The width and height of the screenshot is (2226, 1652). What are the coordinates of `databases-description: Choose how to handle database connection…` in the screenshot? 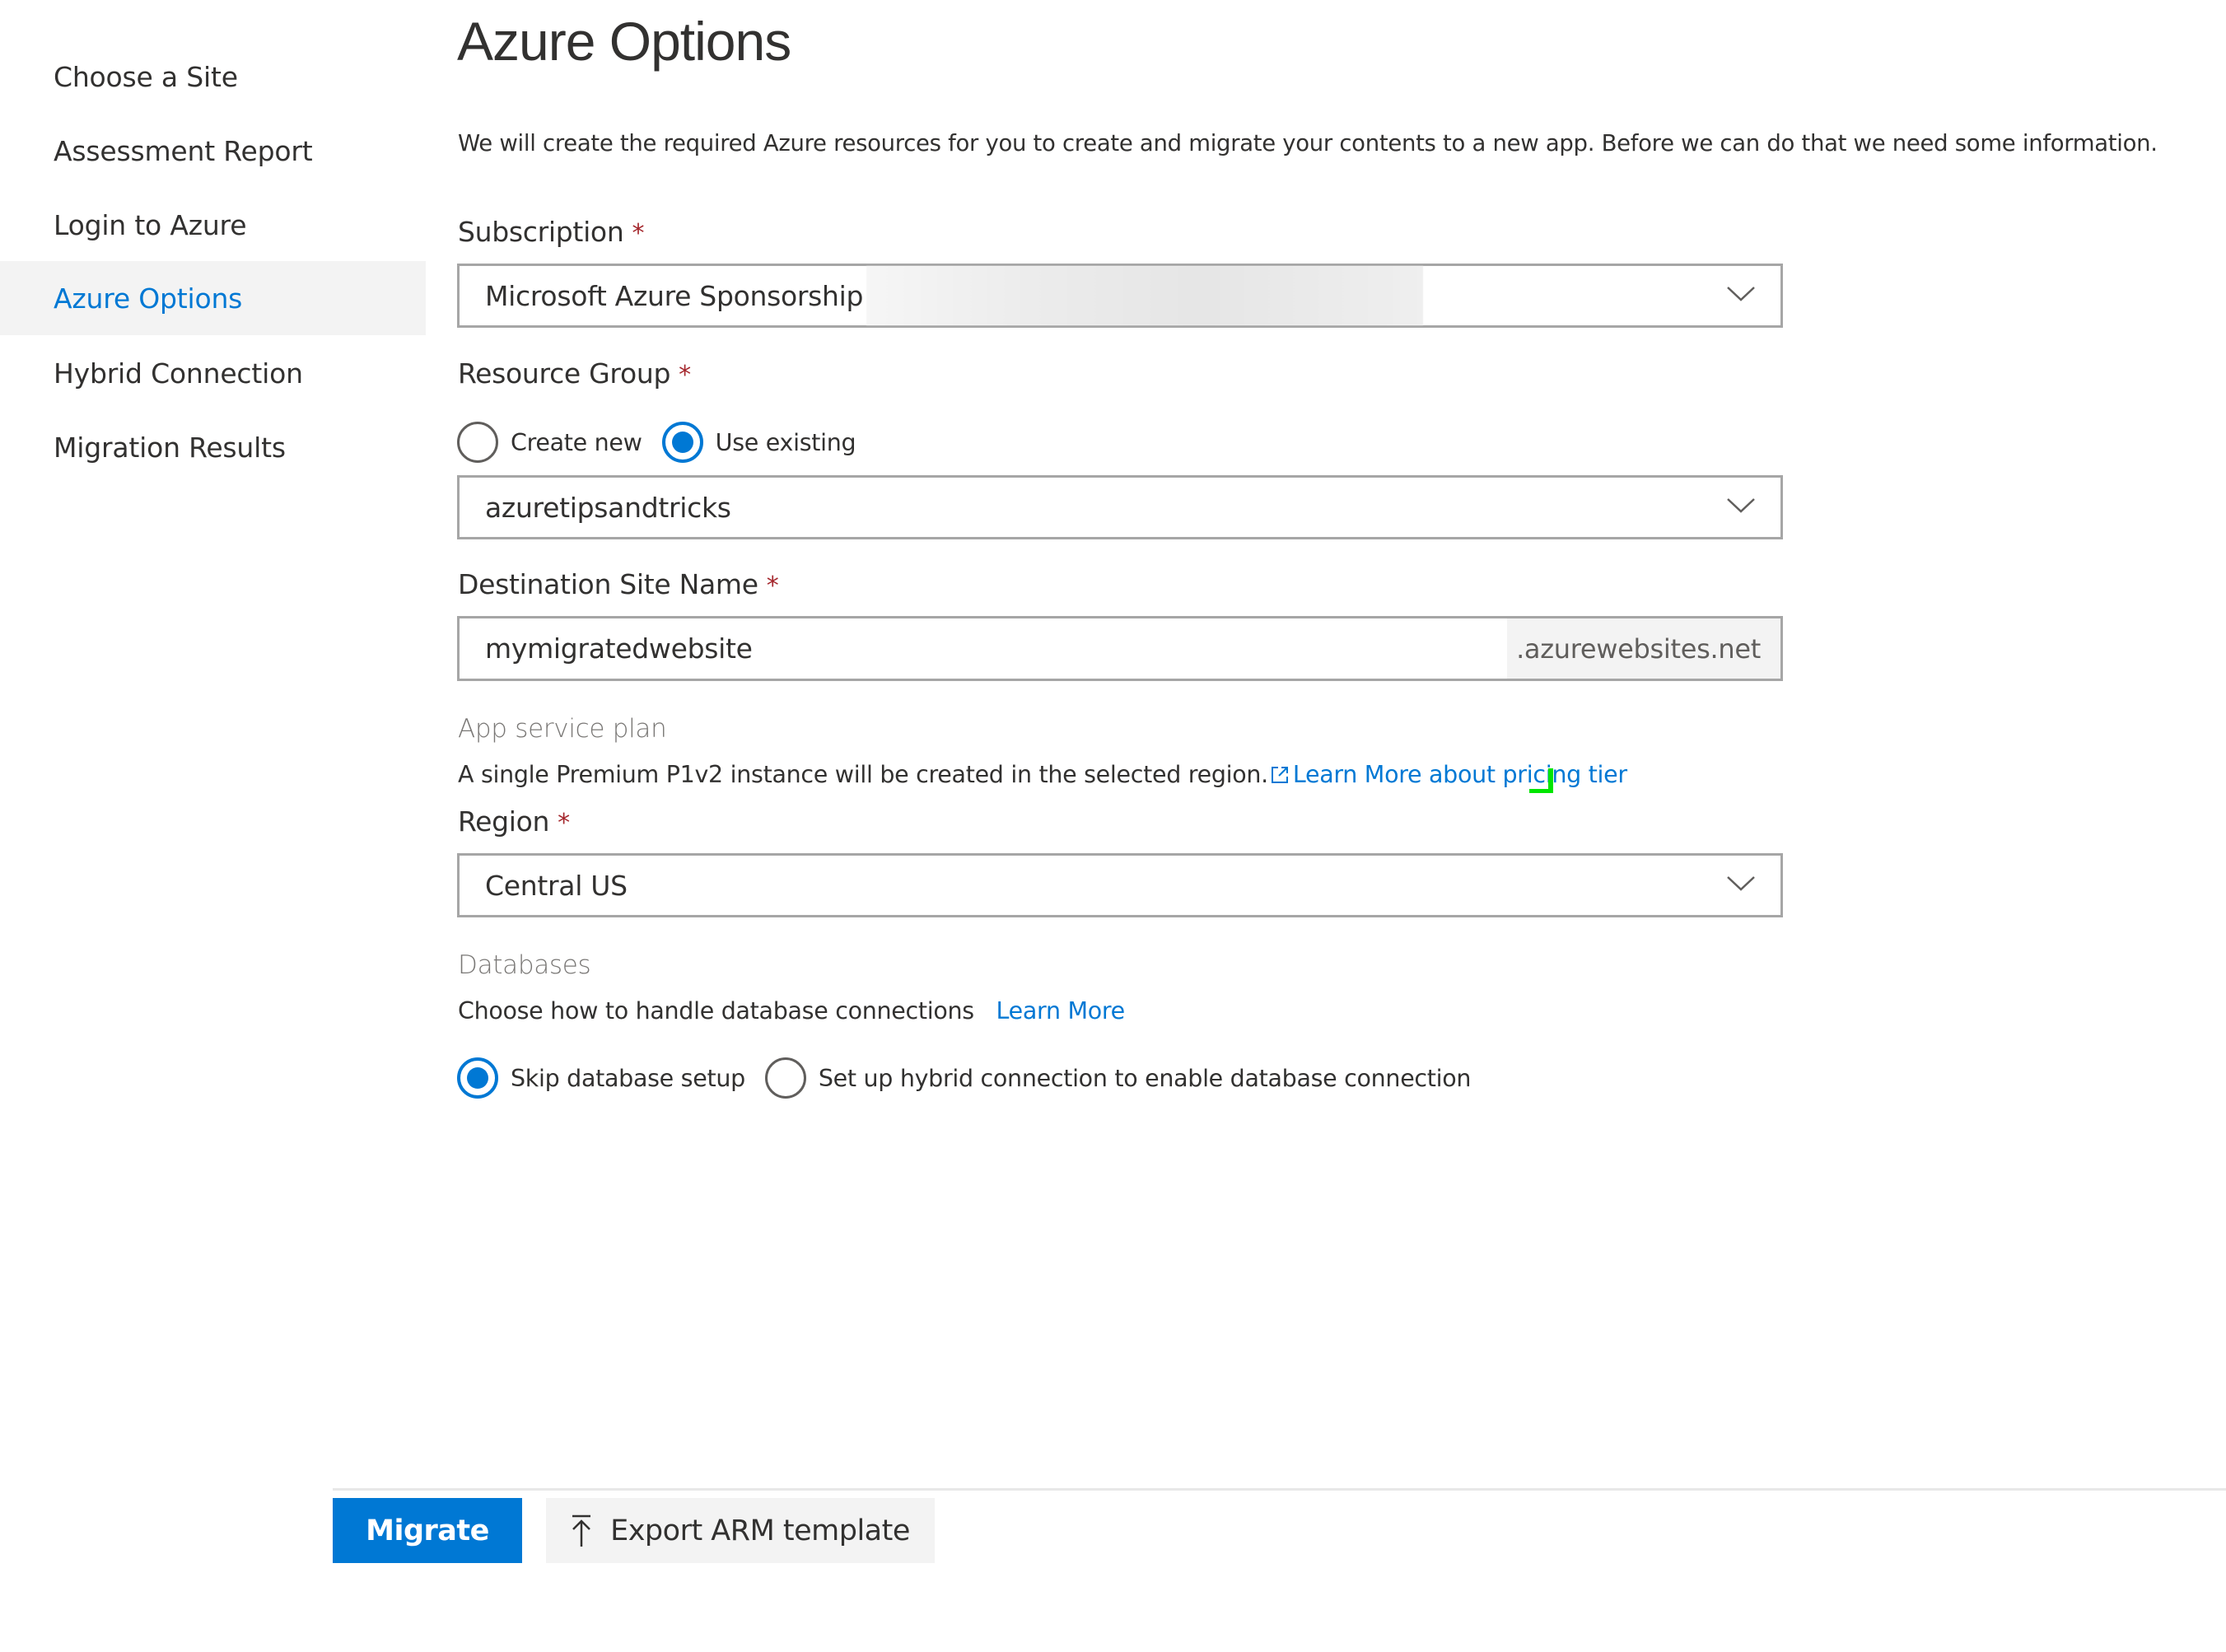 It's located at (716, 1010).